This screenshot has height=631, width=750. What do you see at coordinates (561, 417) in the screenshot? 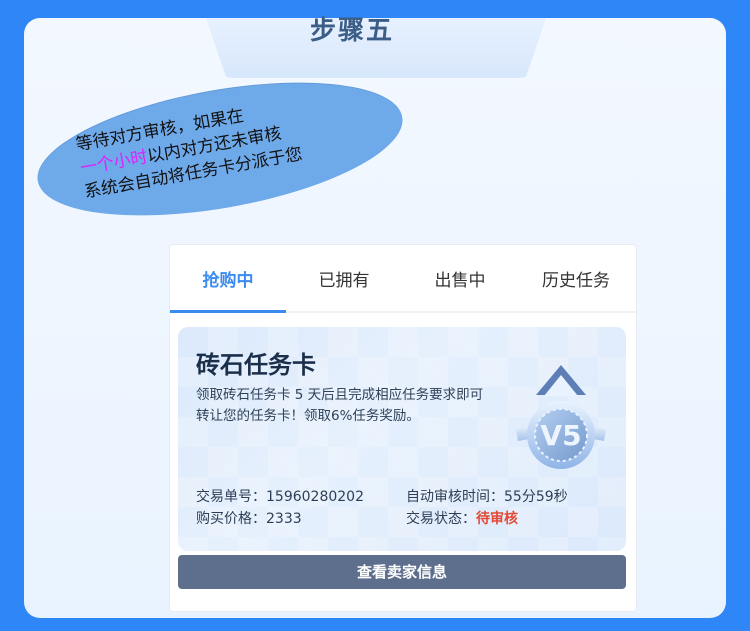
I see `v5-medal-icon: V5` at bounding box center [561, 417].